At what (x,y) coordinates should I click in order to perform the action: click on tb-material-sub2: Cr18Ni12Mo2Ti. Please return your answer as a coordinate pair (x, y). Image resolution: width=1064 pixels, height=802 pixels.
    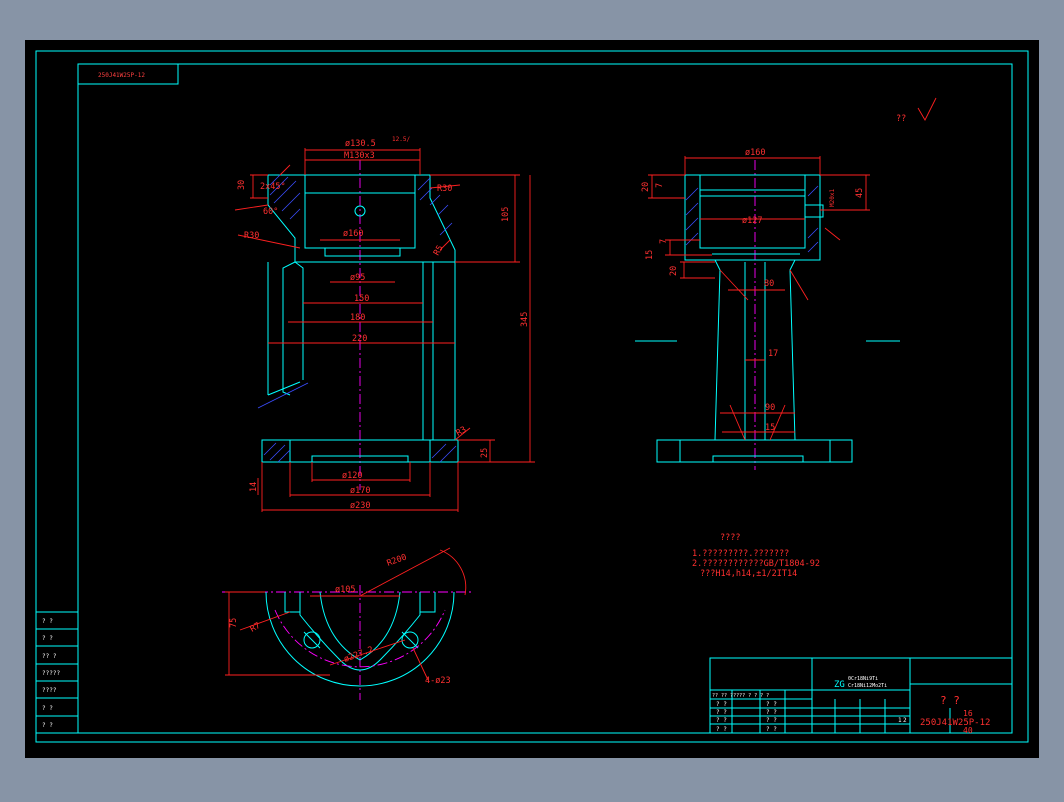
    Looking at the image, I should click on (867, 686).